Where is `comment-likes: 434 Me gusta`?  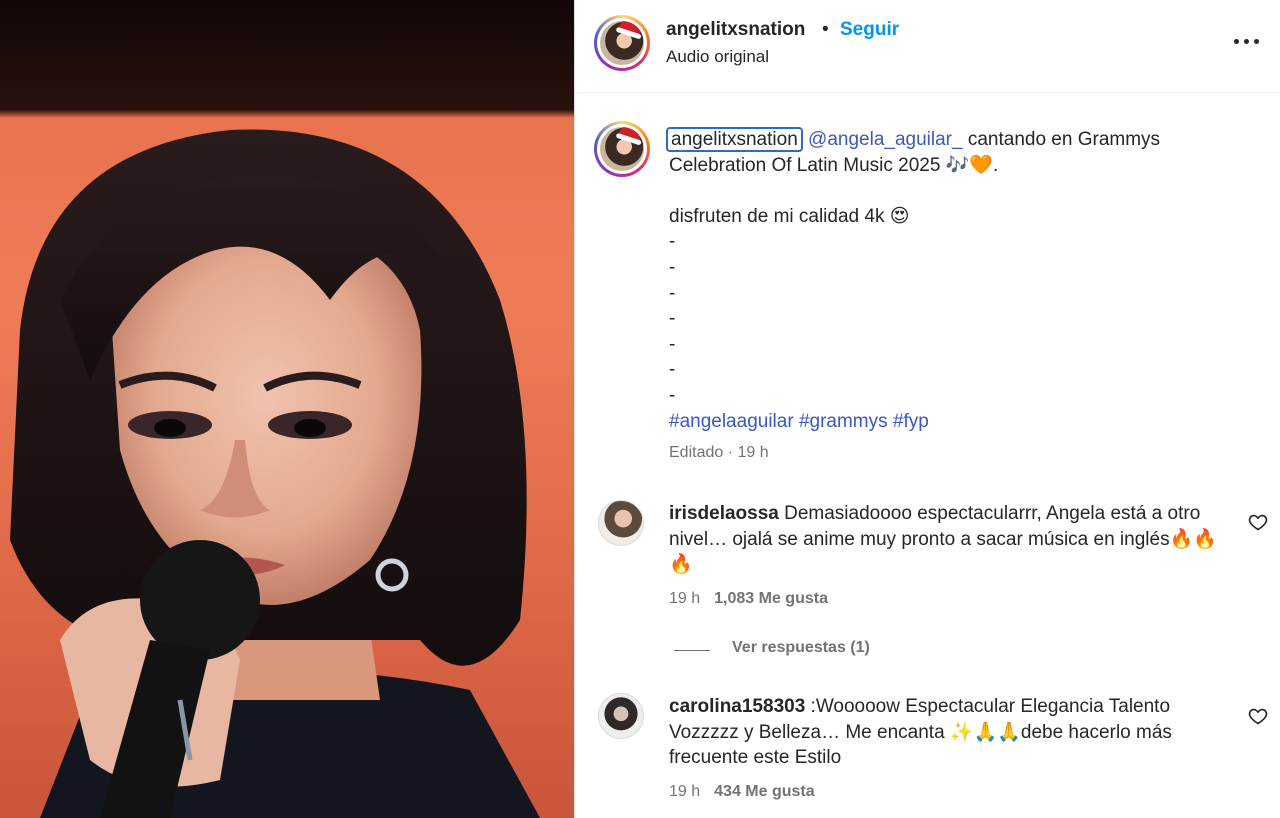
comment-likes: 434 Me gusta is located at coordinates (764, 791).